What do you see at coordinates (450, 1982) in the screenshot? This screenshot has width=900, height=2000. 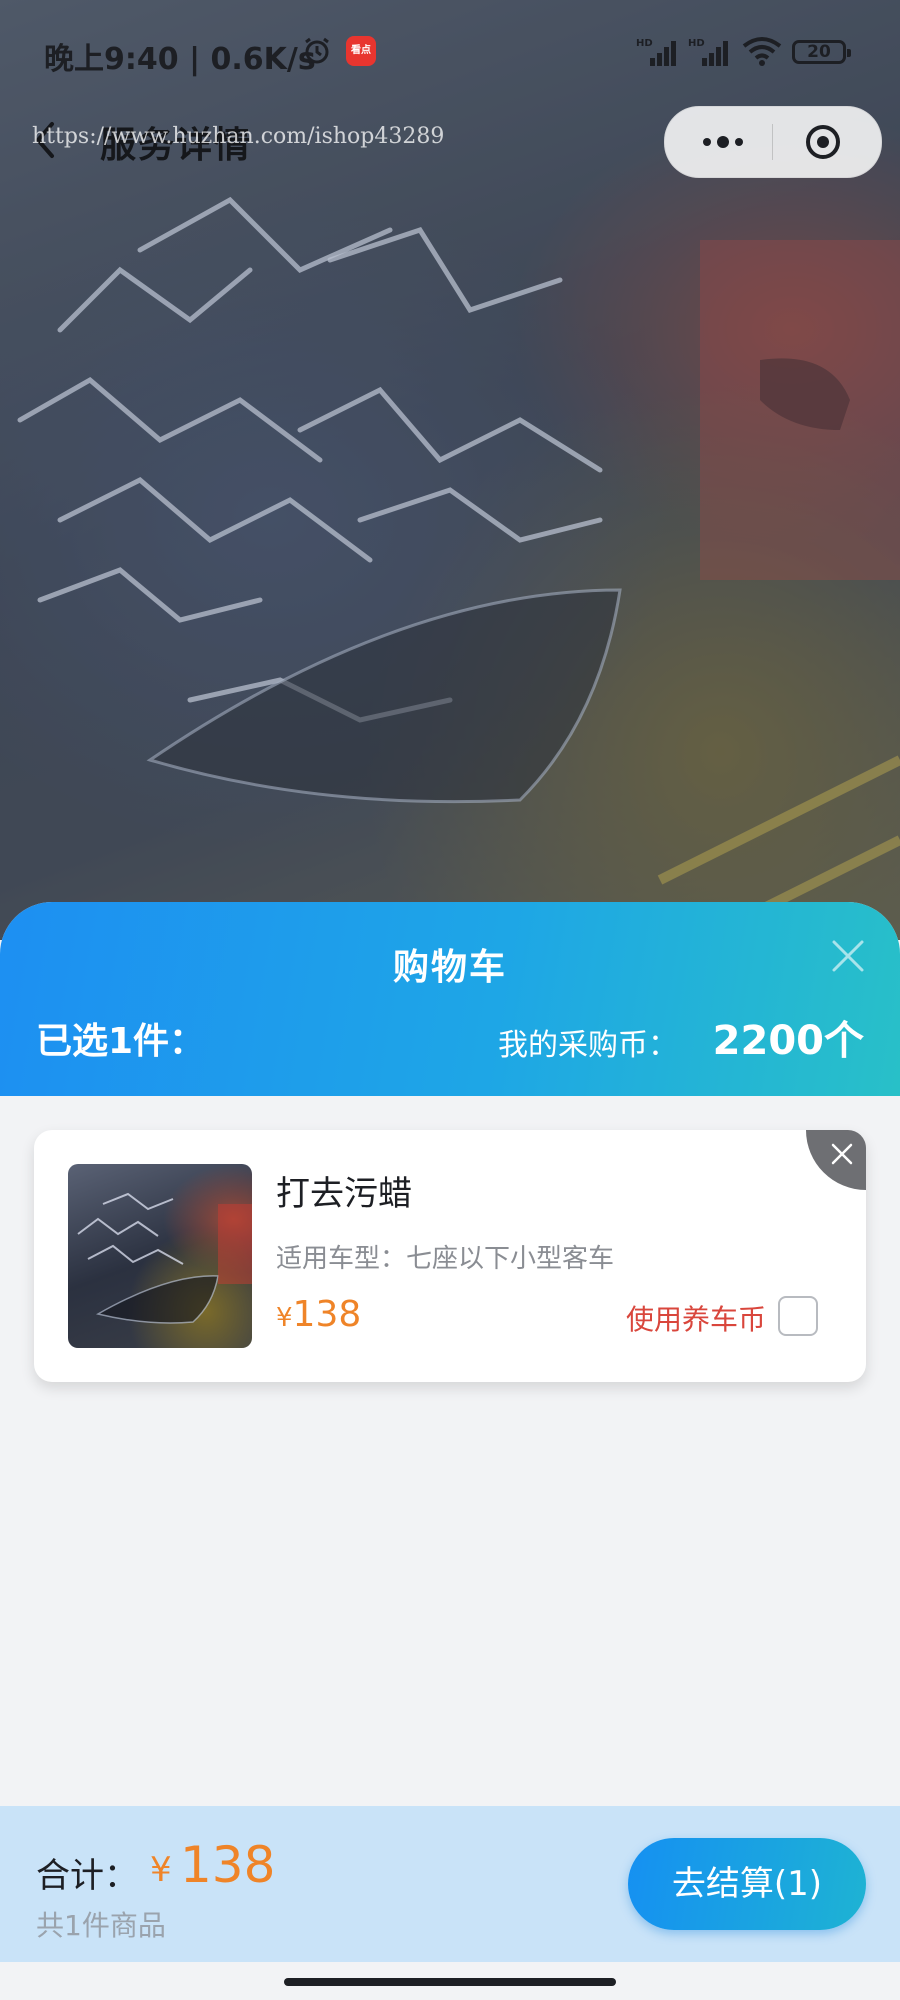 I see `home-indicator` at bounding box center [450, 1982].